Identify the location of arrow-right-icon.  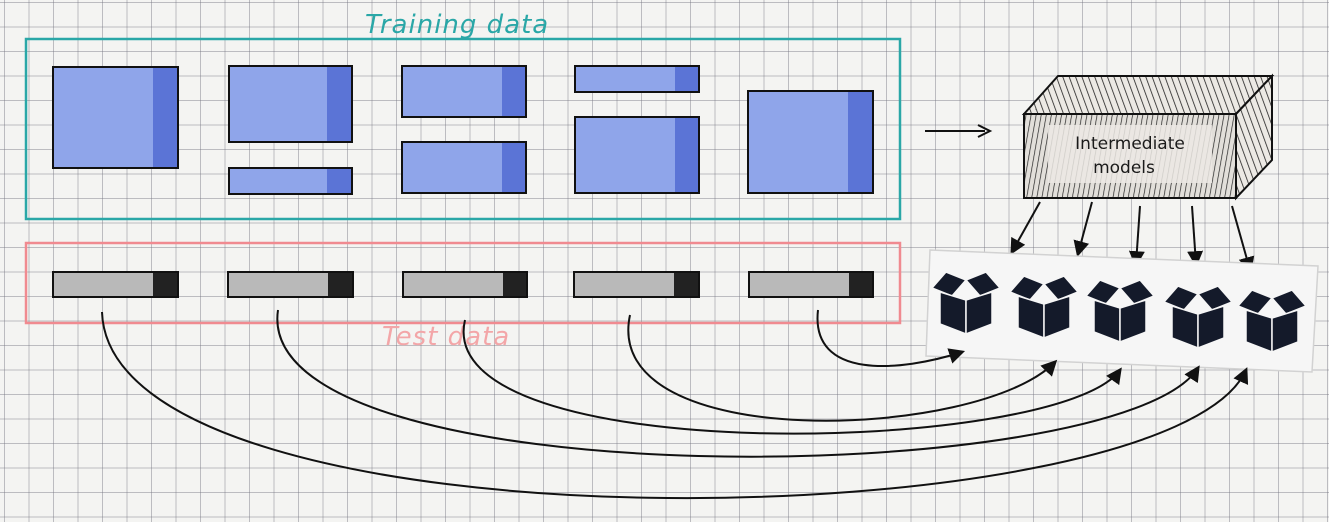
(959, 131).